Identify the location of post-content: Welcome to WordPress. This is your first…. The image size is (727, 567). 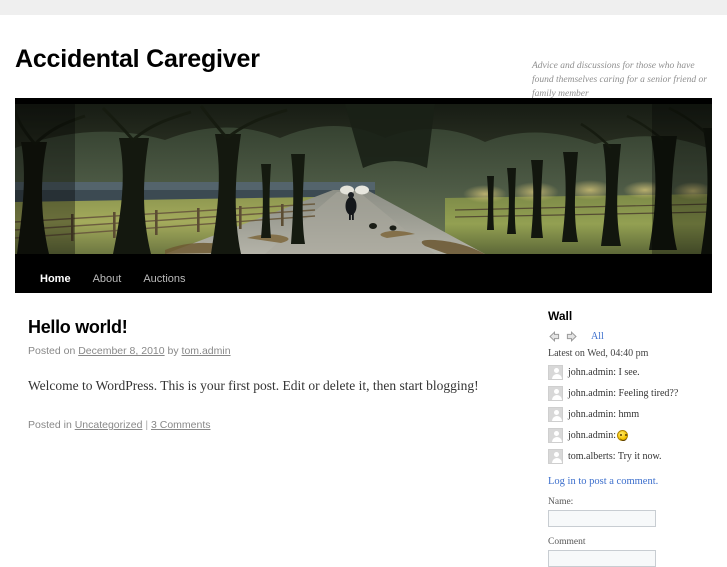
(263, 386).